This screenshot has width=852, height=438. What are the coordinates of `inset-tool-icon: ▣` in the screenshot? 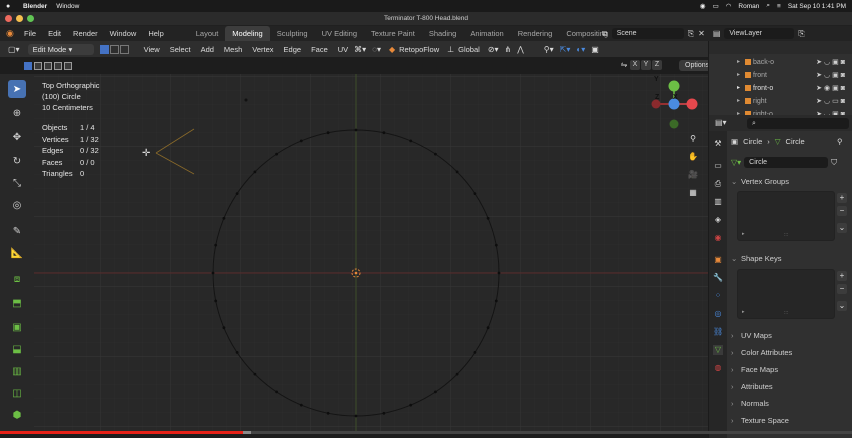 It's located at (17, 327).